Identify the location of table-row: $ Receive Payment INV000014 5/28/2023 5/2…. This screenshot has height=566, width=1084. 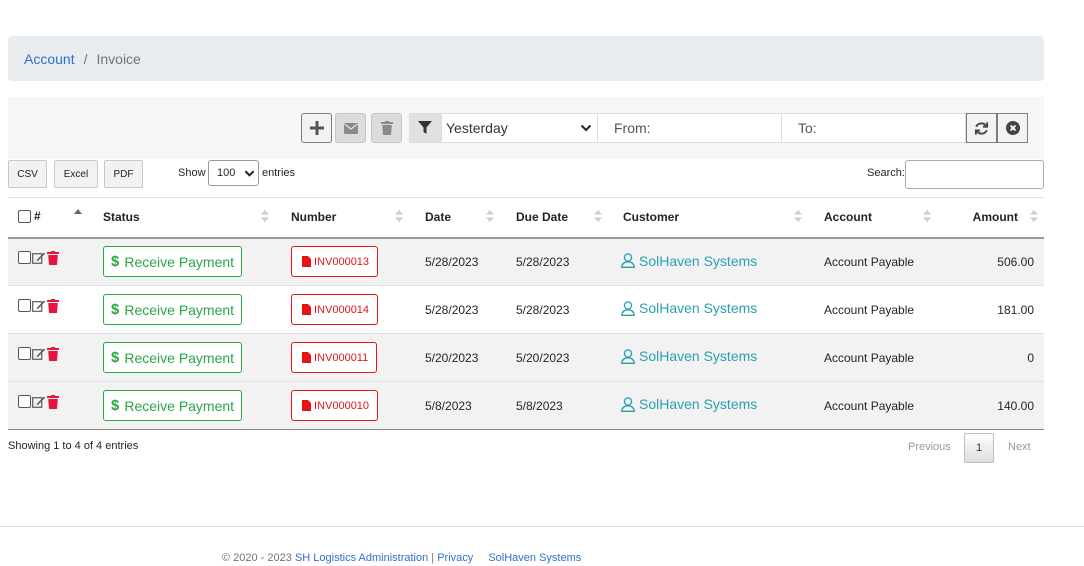
(526, 309).